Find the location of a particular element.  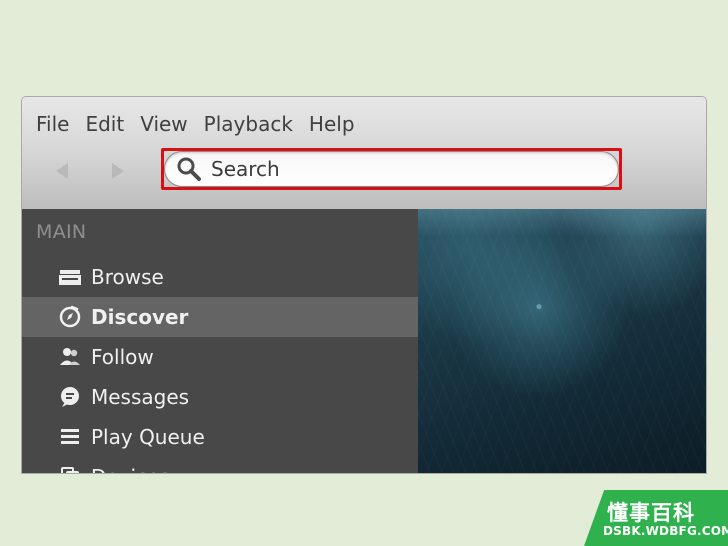

devices-icon is located at coordinates (70, 468).